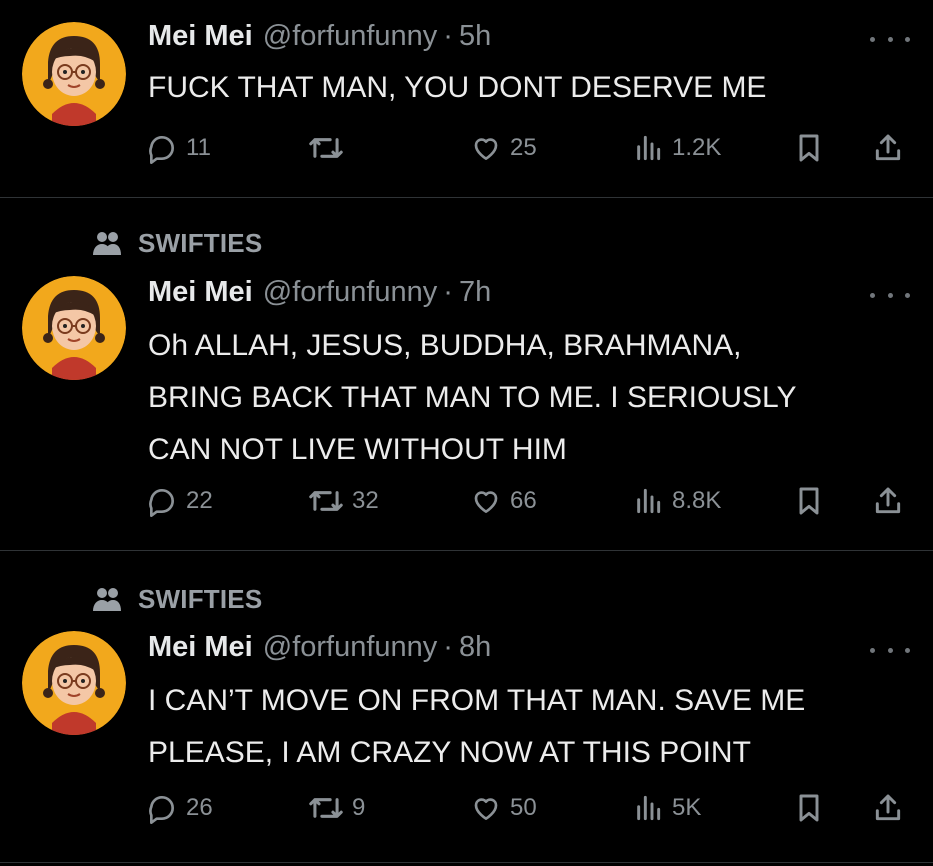 The width and height of the screenshot is (933, 866). Describe the element at coordinates (365, 500) in the screenshot. I see `retweet-count: 32` at that location.